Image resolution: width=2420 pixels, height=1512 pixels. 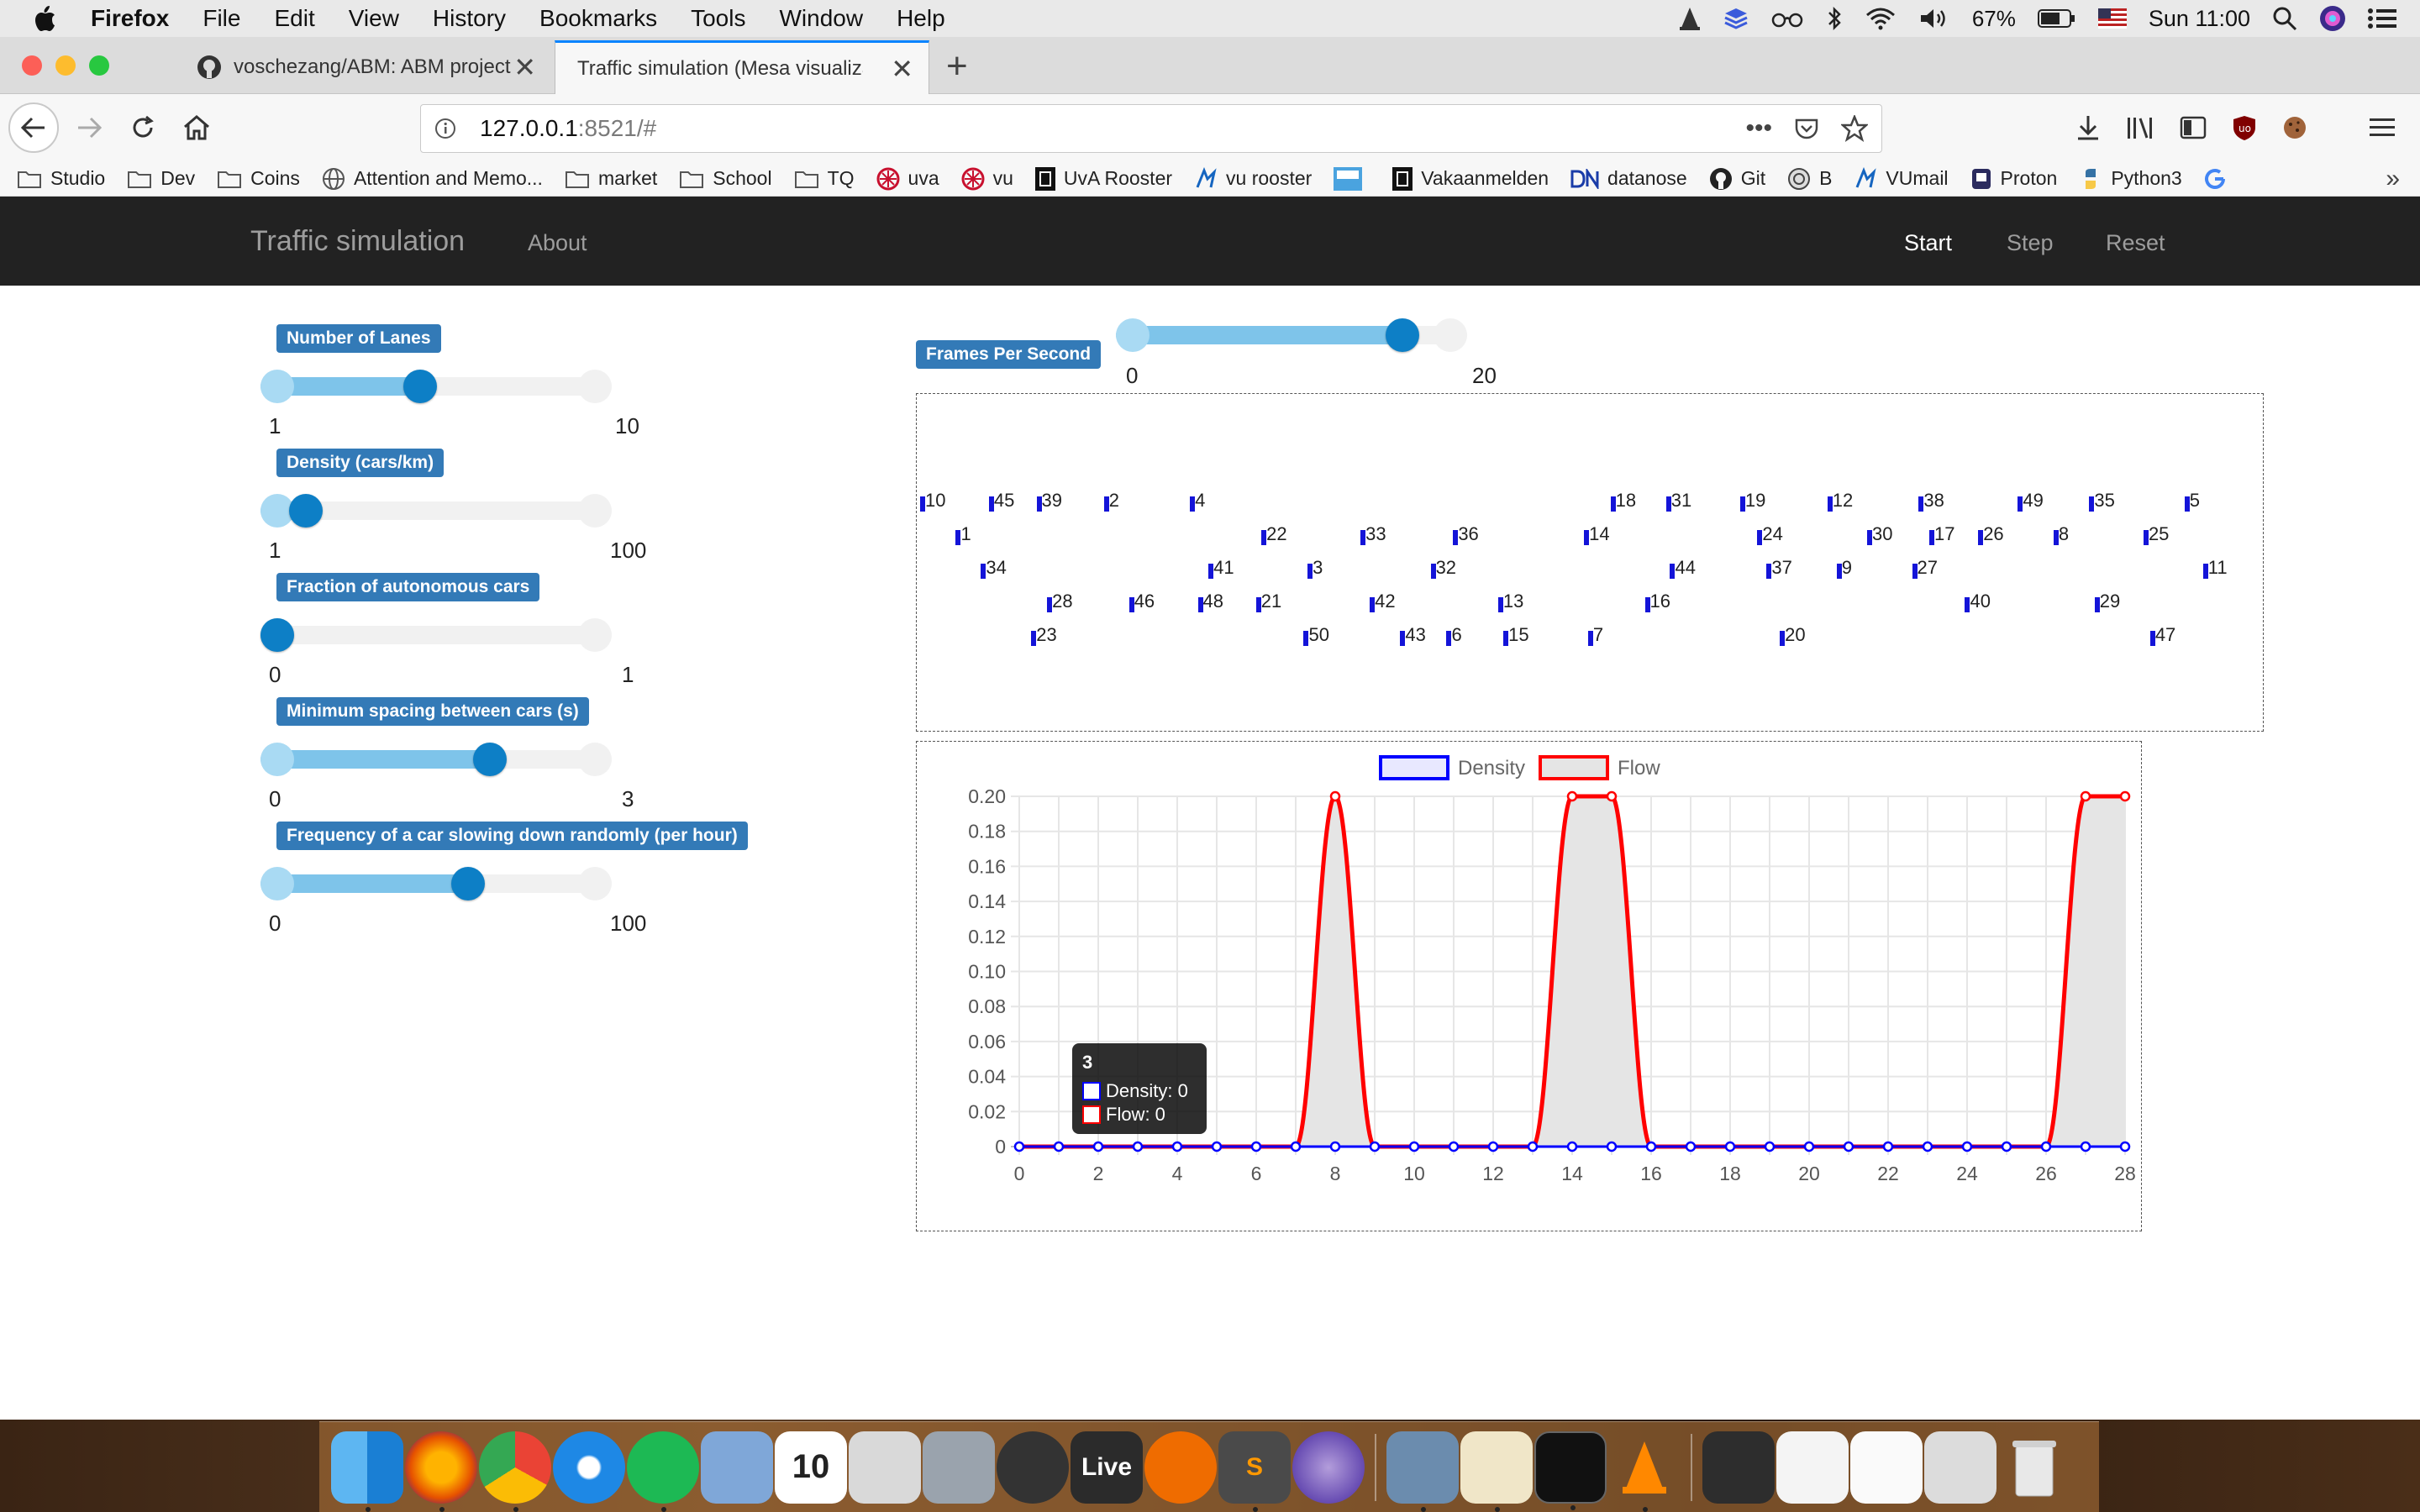 I want to click on download-icon, so click(x=2088, y=127).